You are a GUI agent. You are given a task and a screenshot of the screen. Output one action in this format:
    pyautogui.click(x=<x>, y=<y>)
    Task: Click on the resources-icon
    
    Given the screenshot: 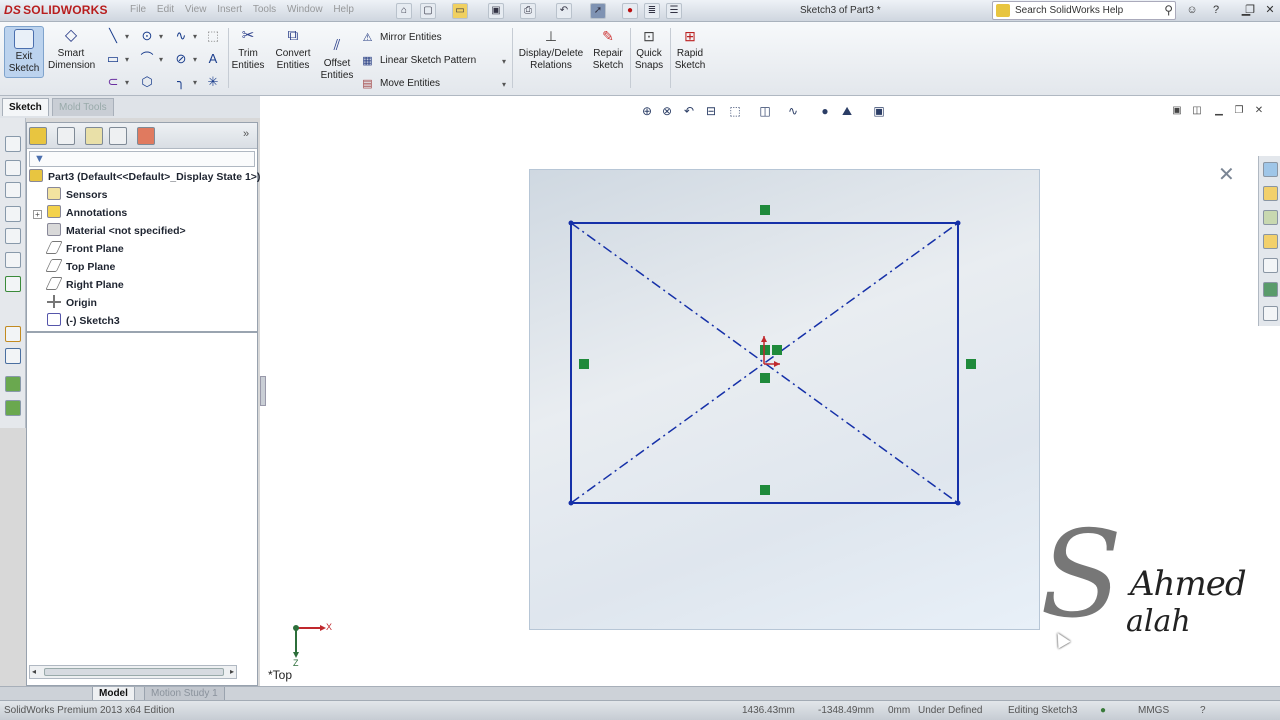 What is the action you would take?
    pyautogui.click(x=1270, y=169)
    